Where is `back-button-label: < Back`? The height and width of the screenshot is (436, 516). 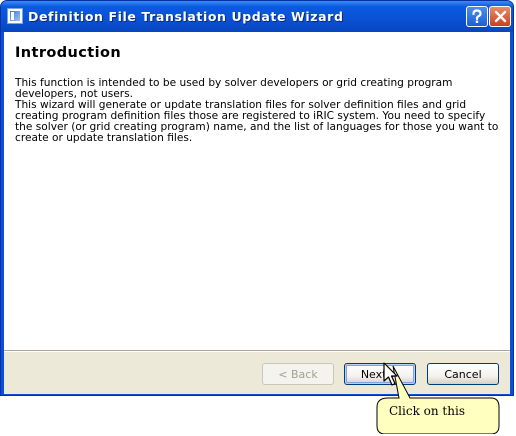
back-button-label: < Back is located at coordinates (298, 374).